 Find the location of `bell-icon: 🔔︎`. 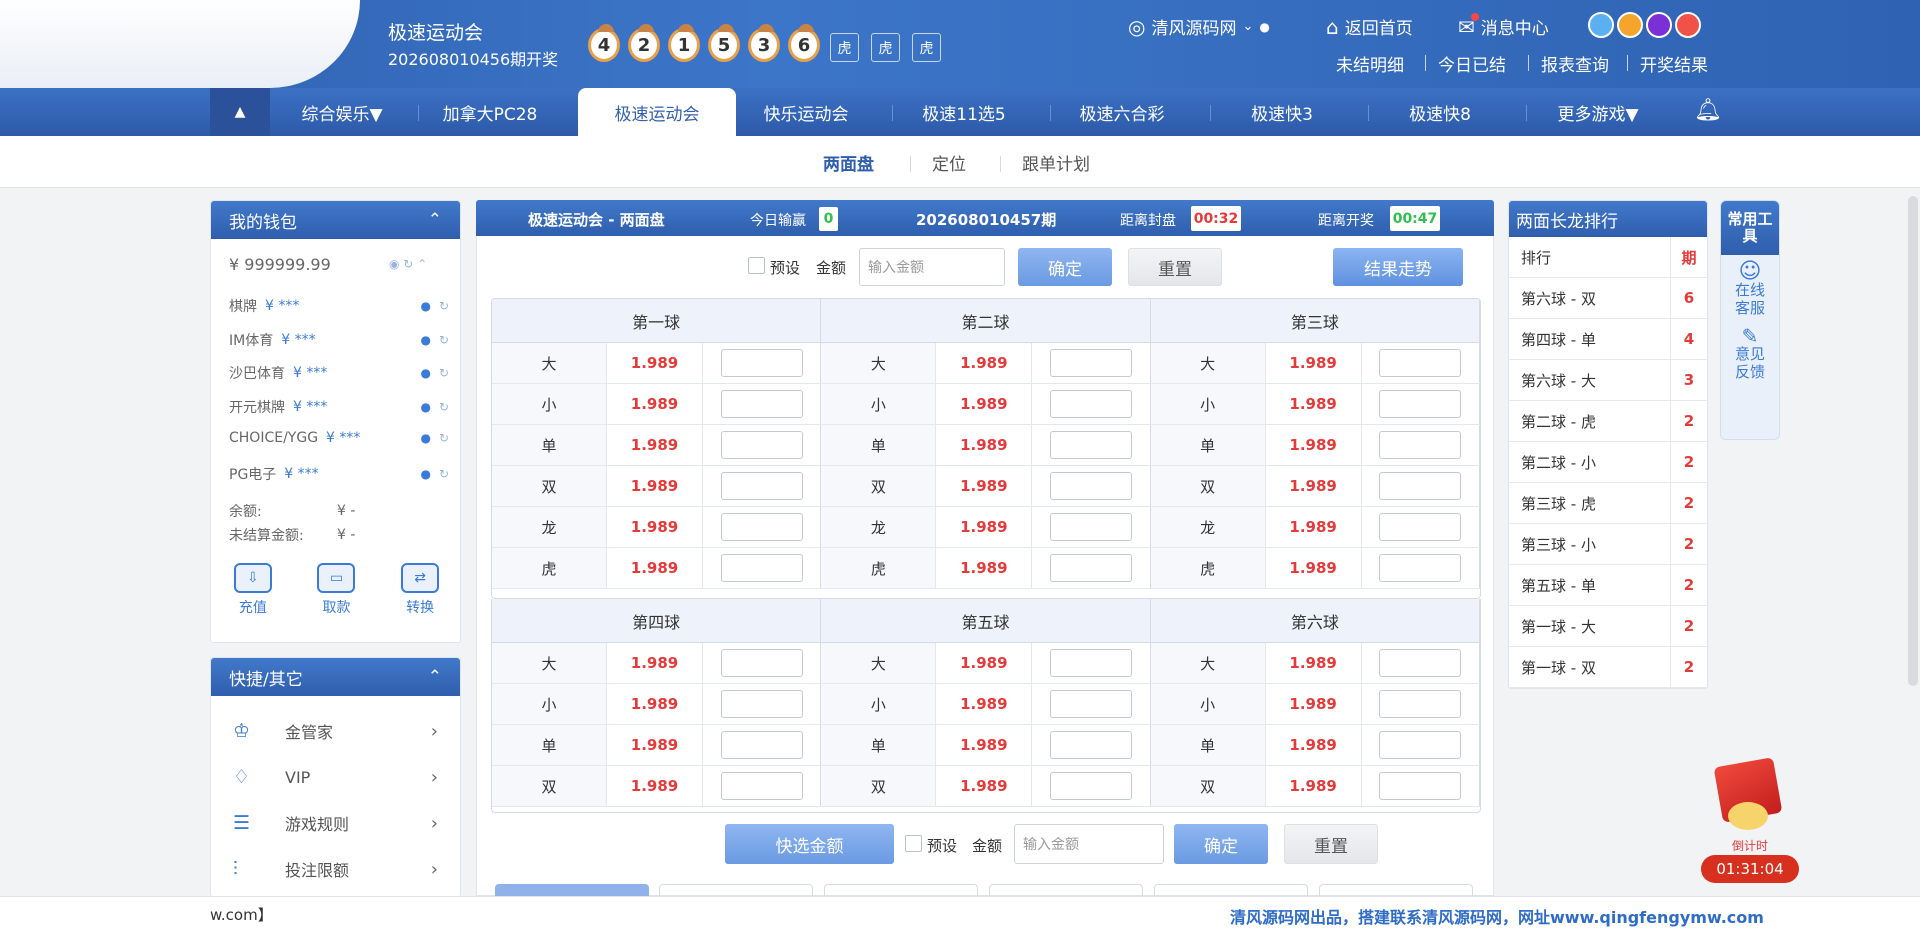

bell-icon: 🔔︎ is located at coordinates (1708, 110).